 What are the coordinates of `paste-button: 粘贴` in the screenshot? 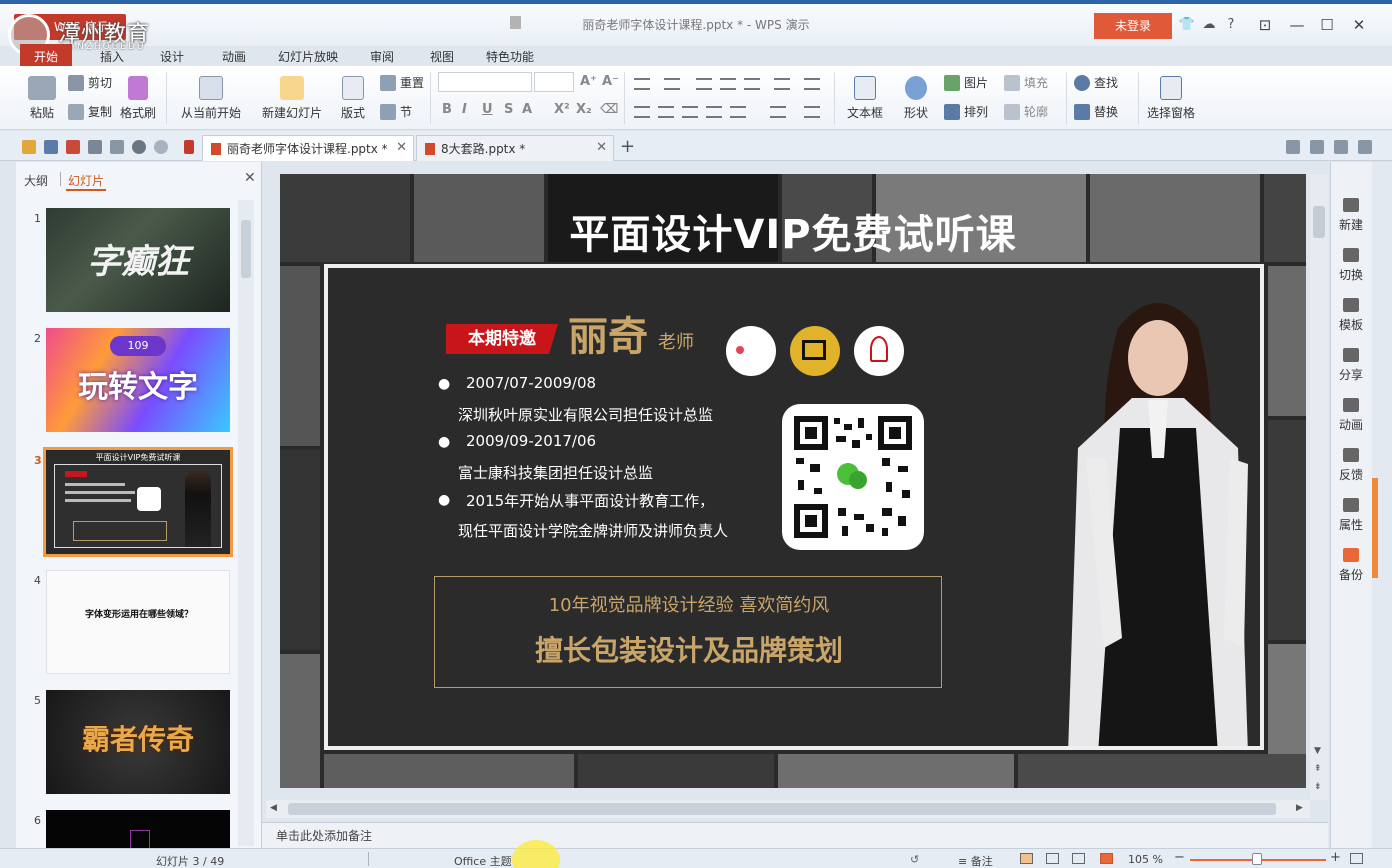 It's located at (42, 98).